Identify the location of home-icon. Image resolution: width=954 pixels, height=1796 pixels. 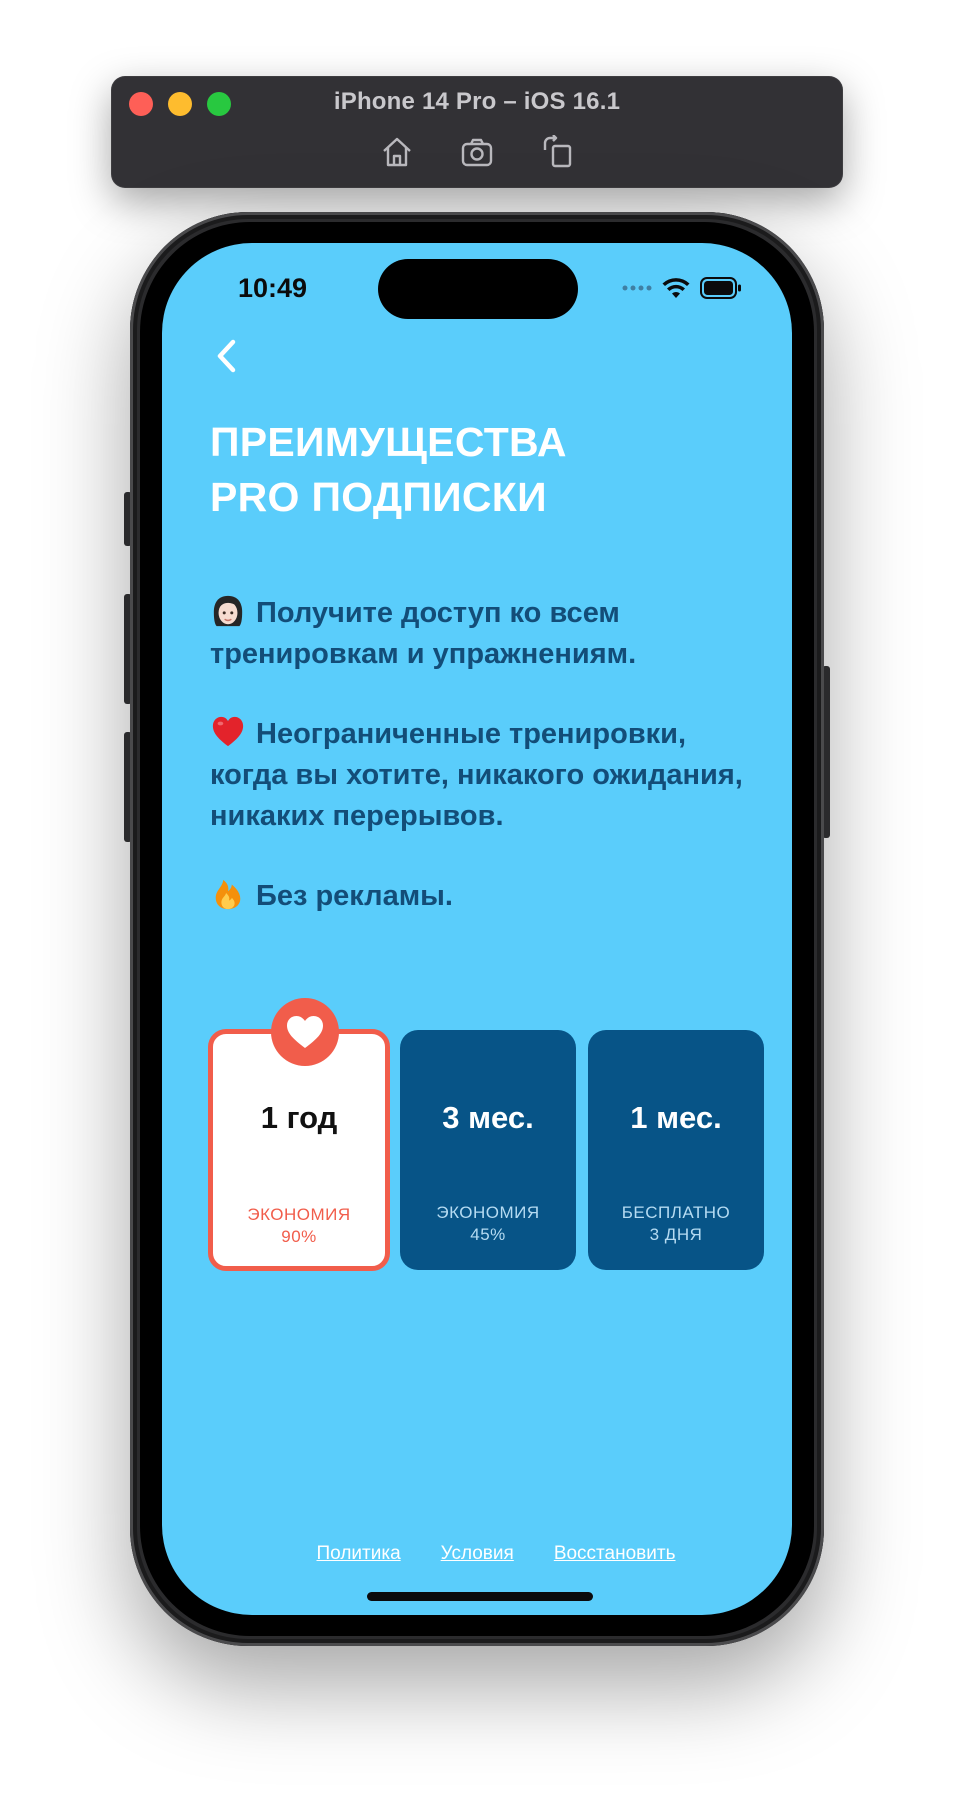
(397, 152).